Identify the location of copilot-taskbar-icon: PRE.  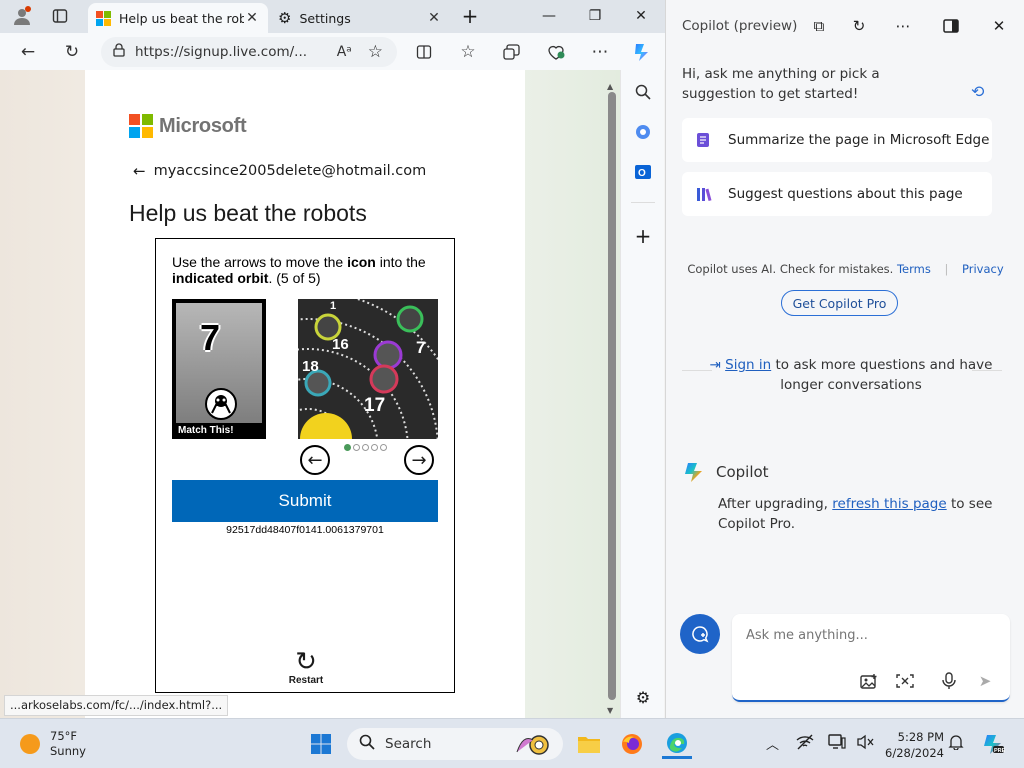
(993, 744).